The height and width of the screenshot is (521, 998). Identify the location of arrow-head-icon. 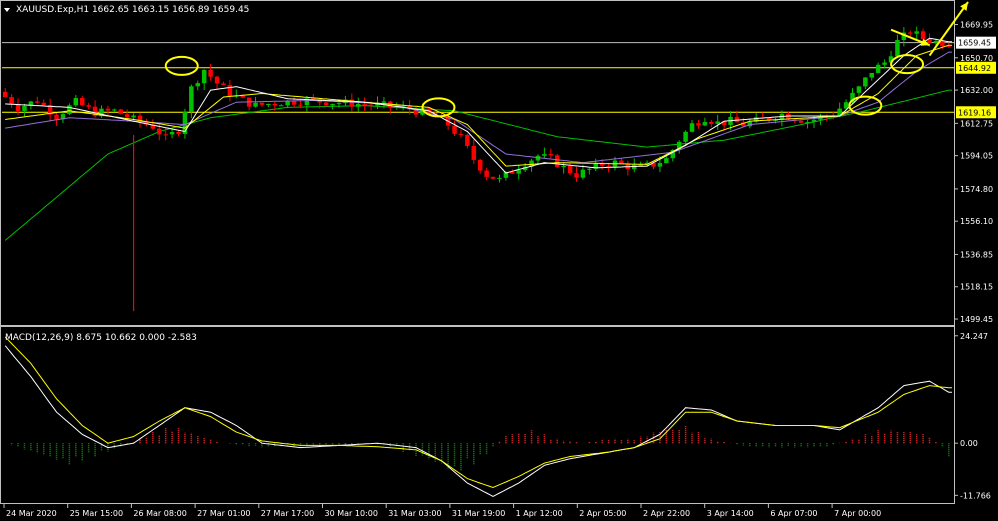
(964, 6).